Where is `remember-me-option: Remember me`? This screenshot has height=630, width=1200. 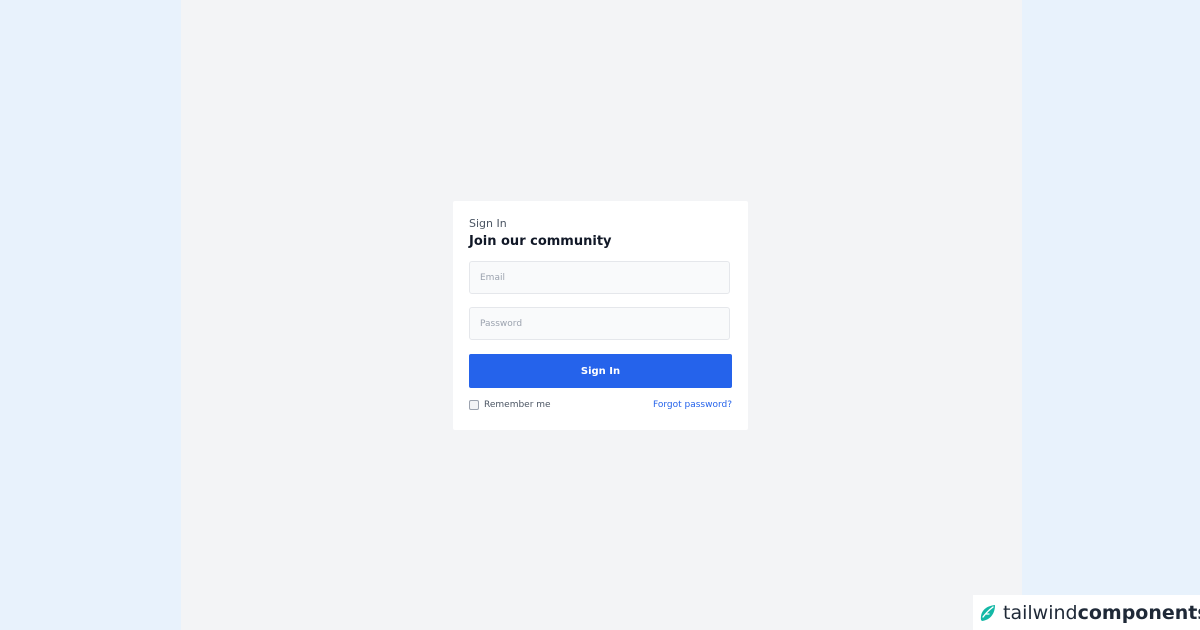
remember-me-option: Remember me is located at coordinates (510, 405).